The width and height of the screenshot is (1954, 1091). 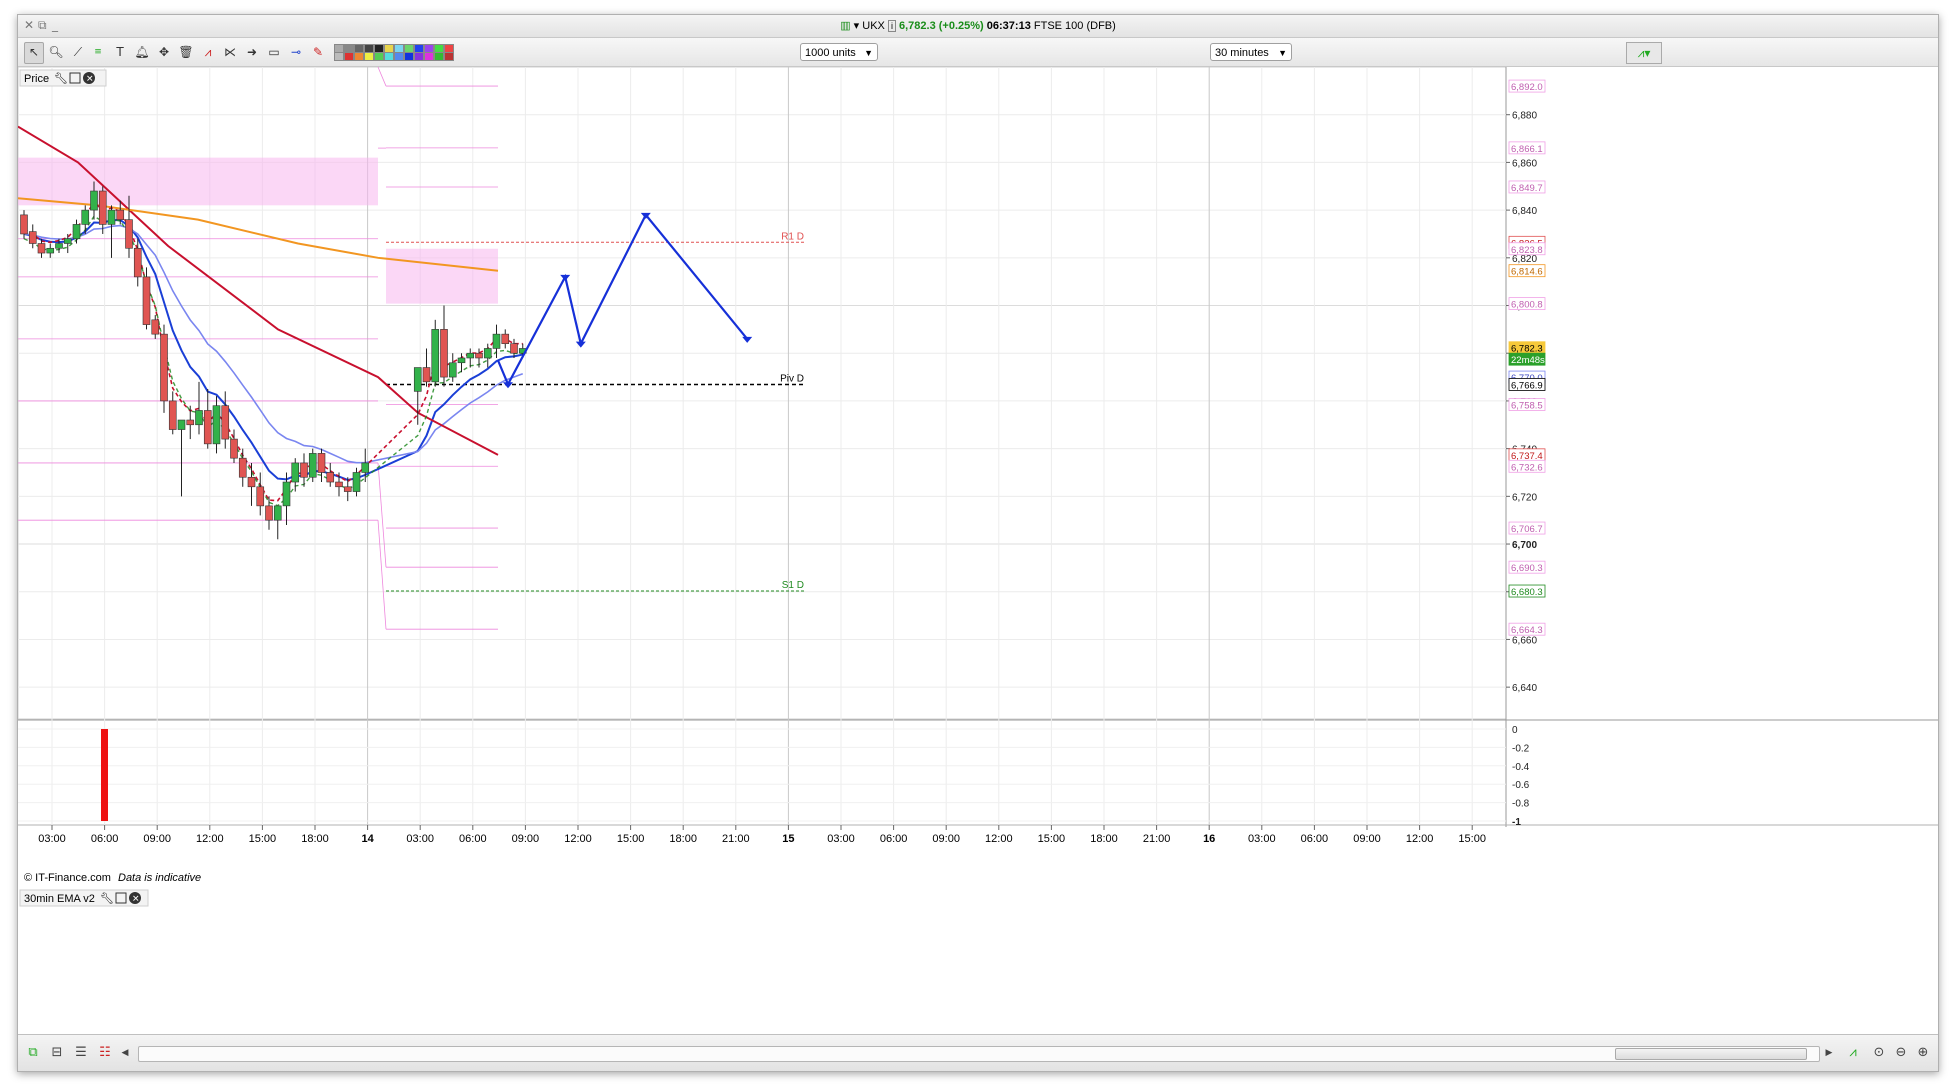 I want to click on units-select: 1000 units ▼, so click(x=839, y=52).